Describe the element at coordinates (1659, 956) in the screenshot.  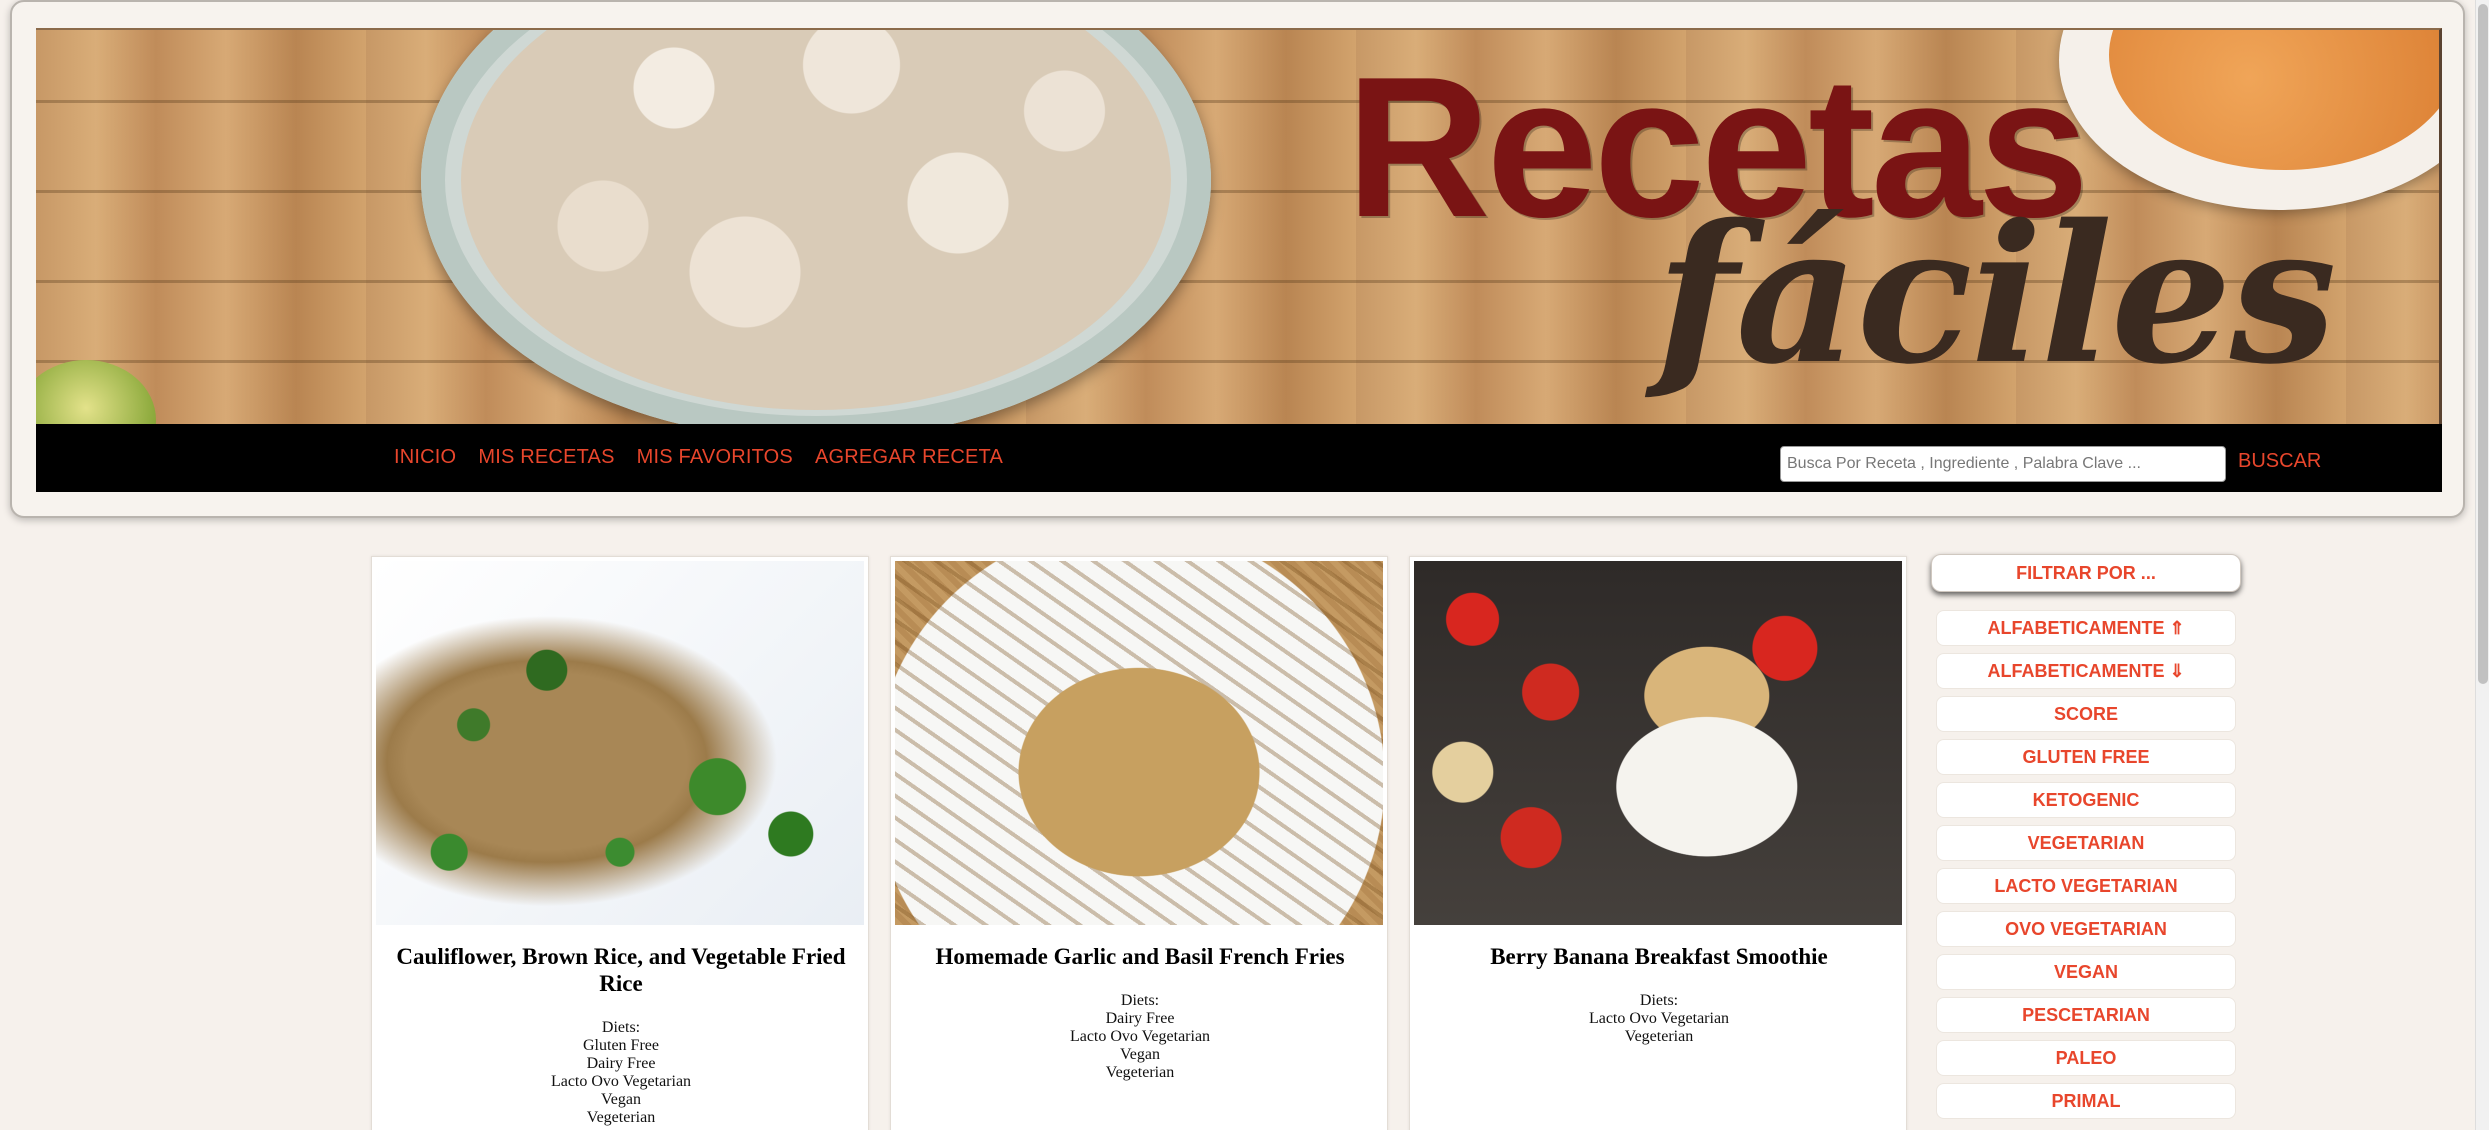
I see `recipe-title: Berry Banana Breakfast Smoothie` at that location.